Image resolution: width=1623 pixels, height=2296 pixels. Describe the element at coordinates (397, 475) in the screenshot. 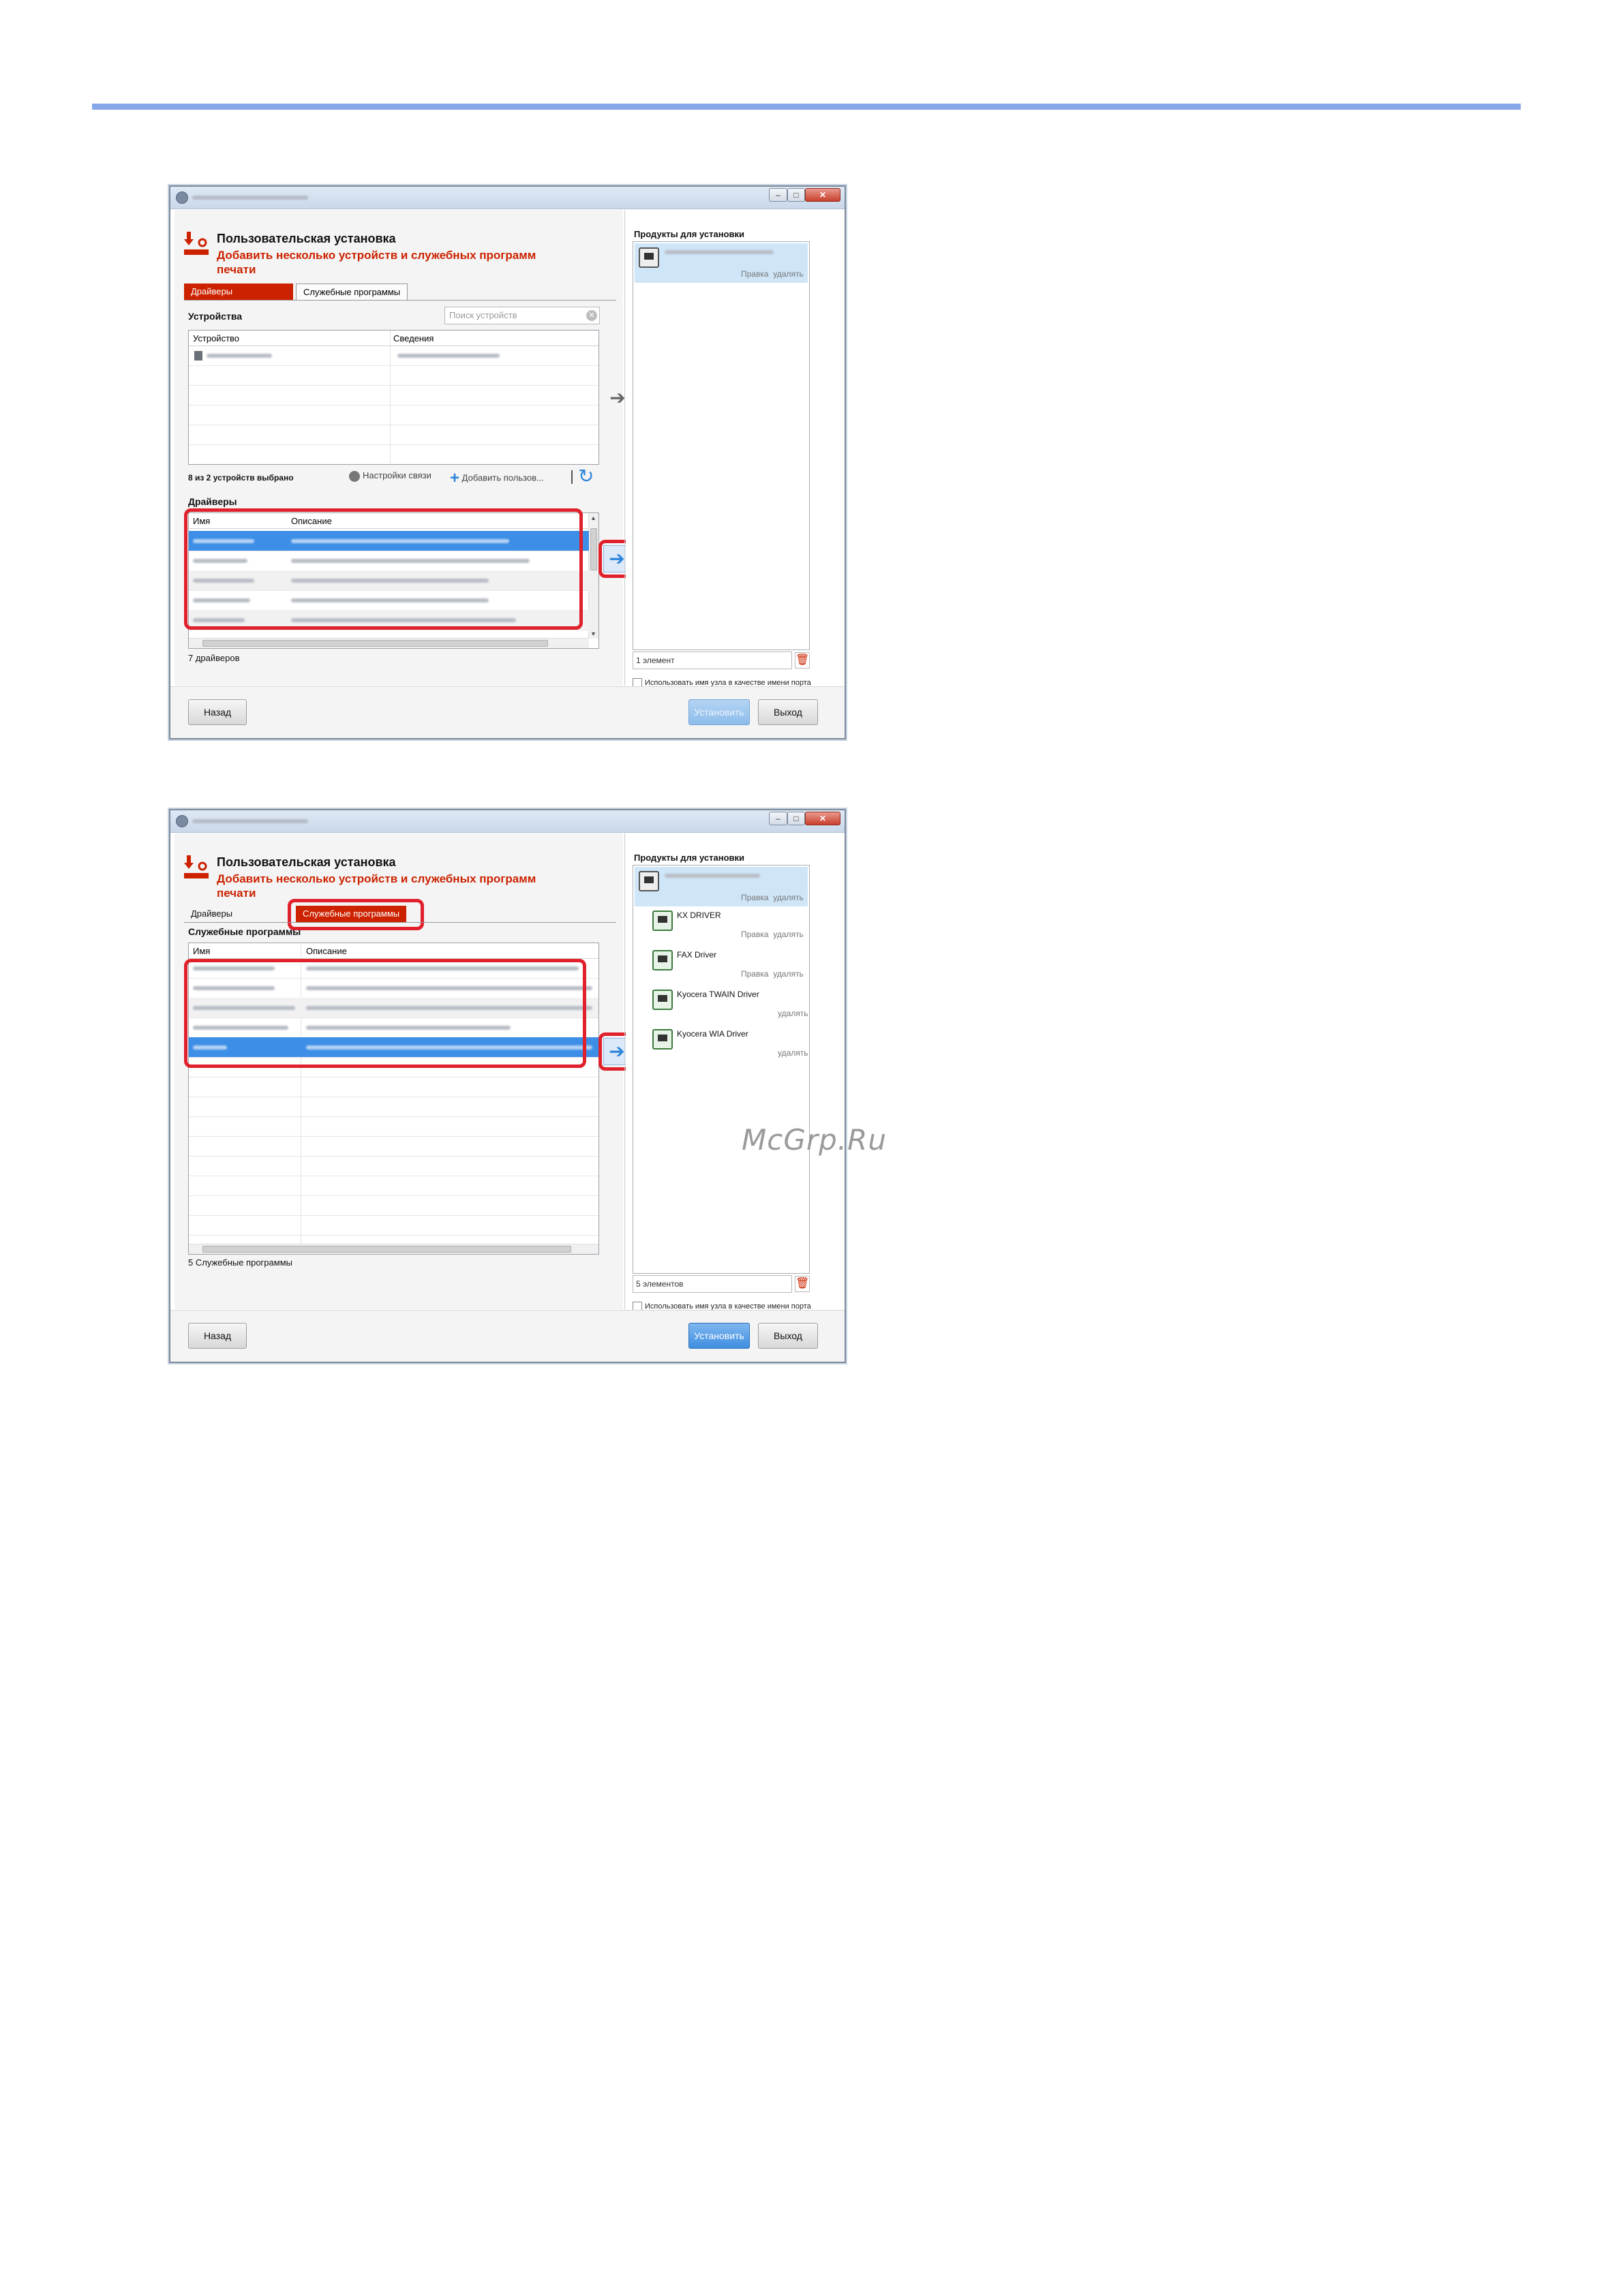

I see `connection-settings-label: Настройки связи` at that location.